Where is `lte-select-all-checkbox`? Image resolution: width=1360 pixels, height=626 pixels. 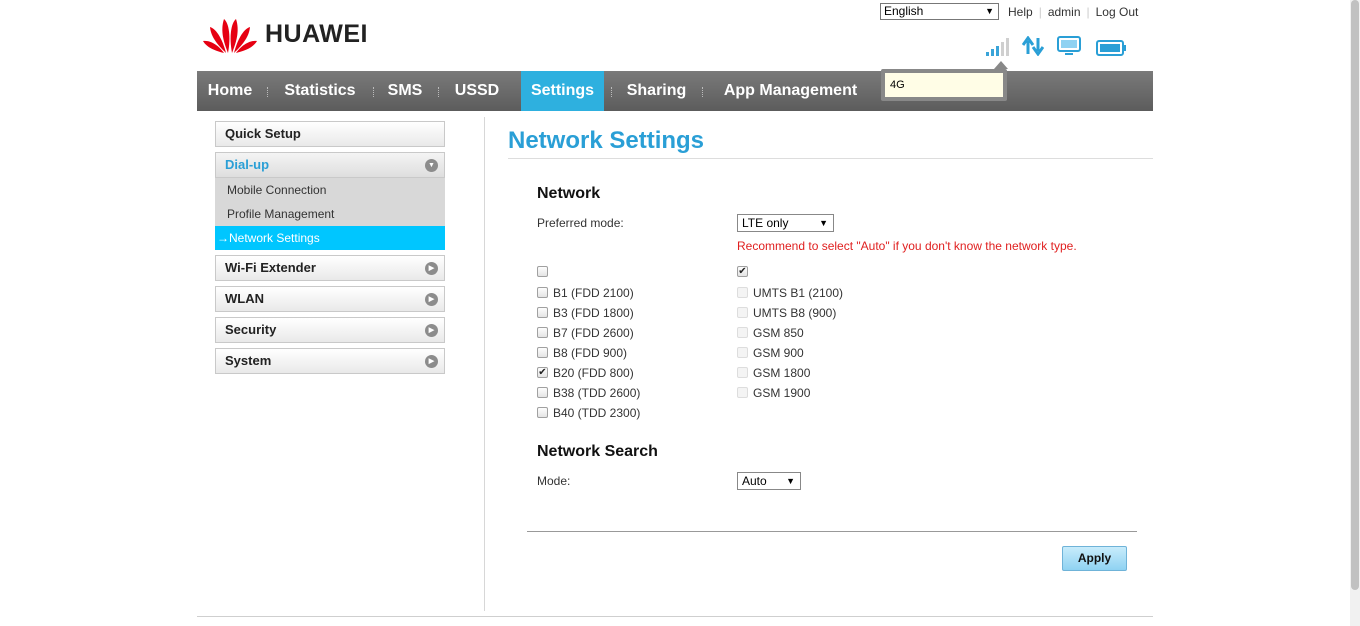
lte-select-all-checkbox is located at coordinates (542, 271).